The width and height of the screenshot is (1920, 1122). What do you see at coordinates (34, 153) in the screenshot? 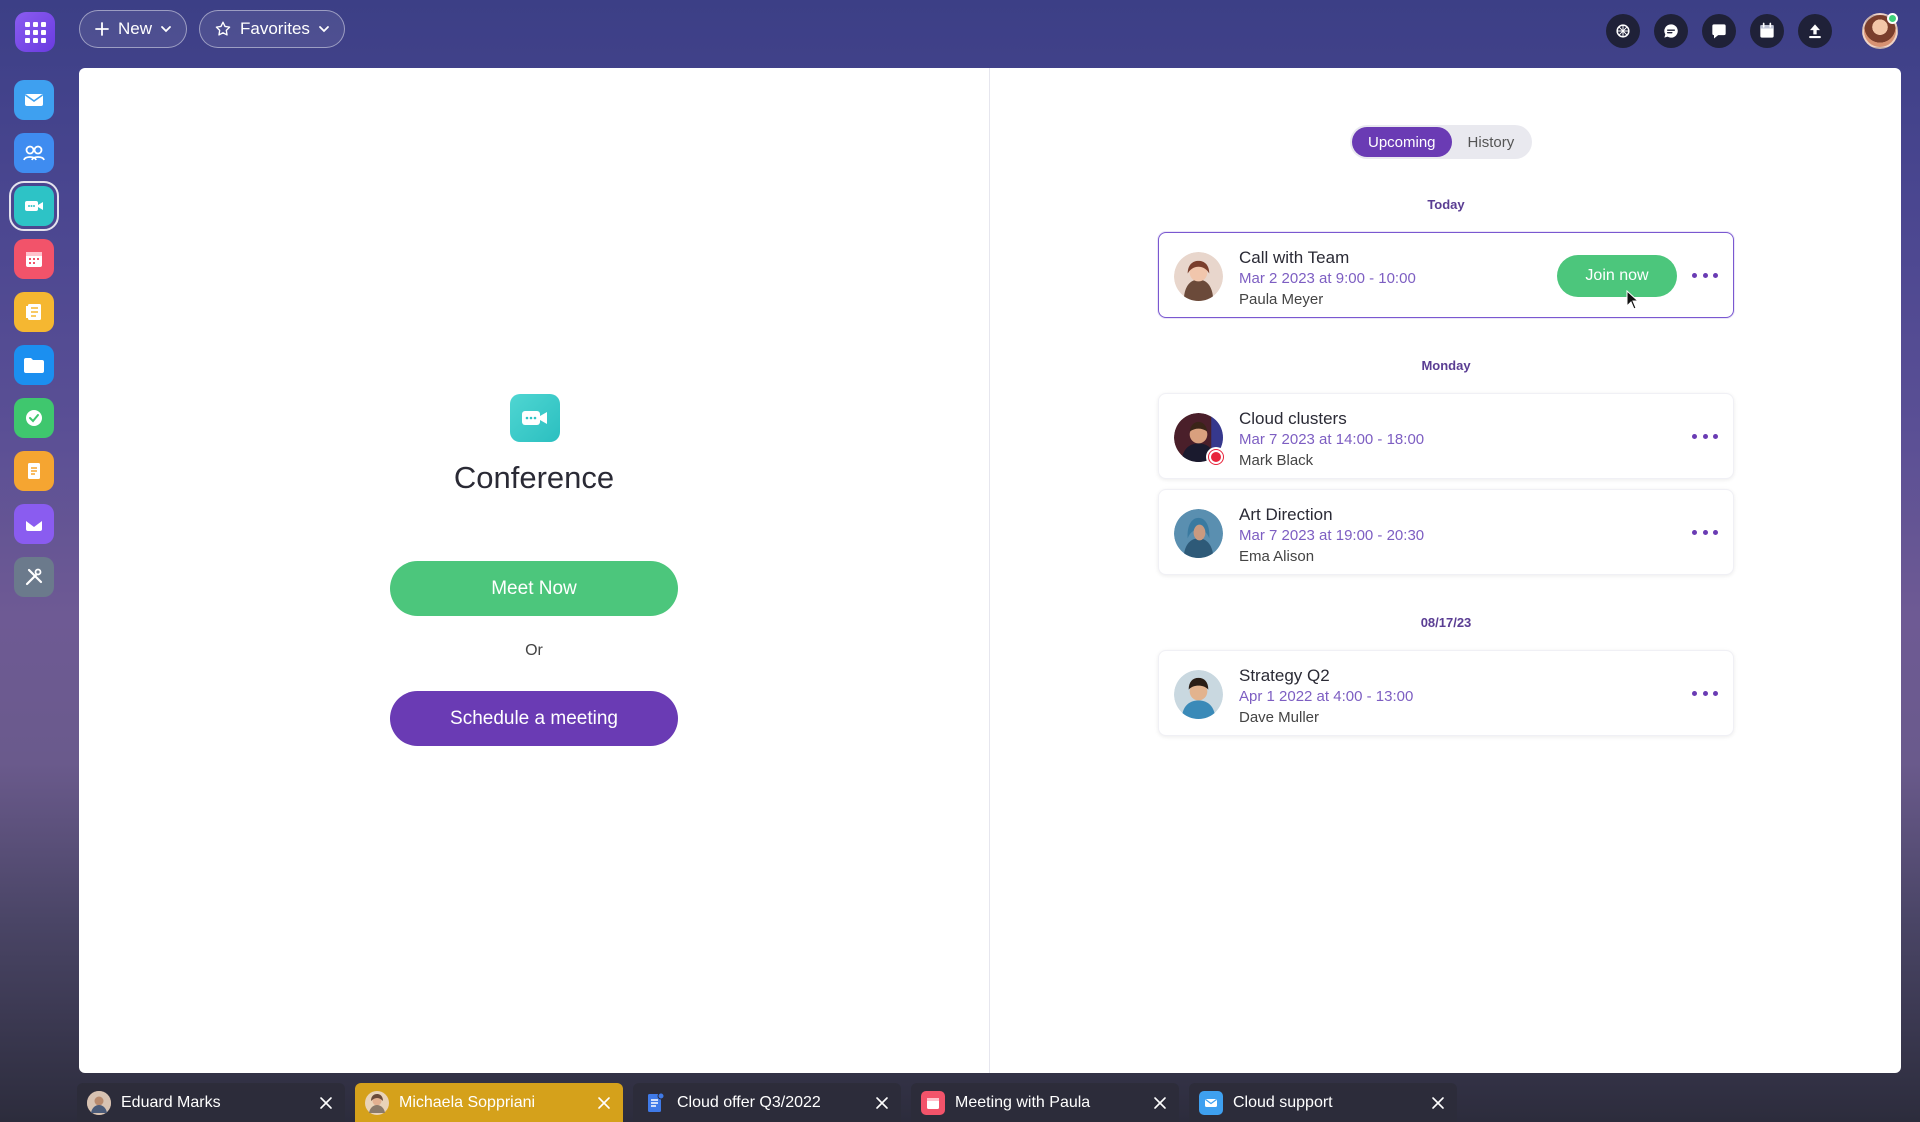
I see `contacts-app-icon` at bounding box center [34, 153].